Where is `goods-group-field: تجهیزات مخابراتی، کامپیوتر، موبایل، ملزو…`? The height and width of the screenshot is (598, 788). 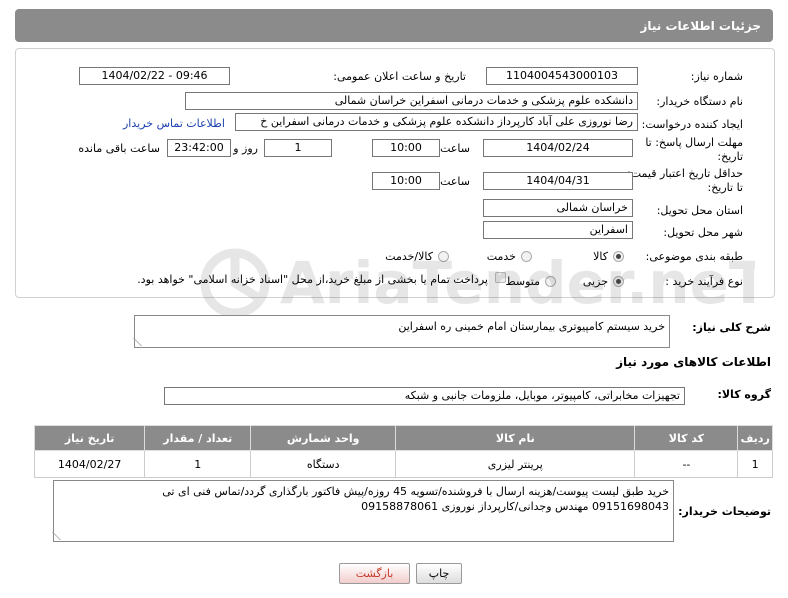 goods-group-field: تجهیزات مخابراتی، کامپیوتر، موبایل، ملزو… is located at coordinates (424, 396).